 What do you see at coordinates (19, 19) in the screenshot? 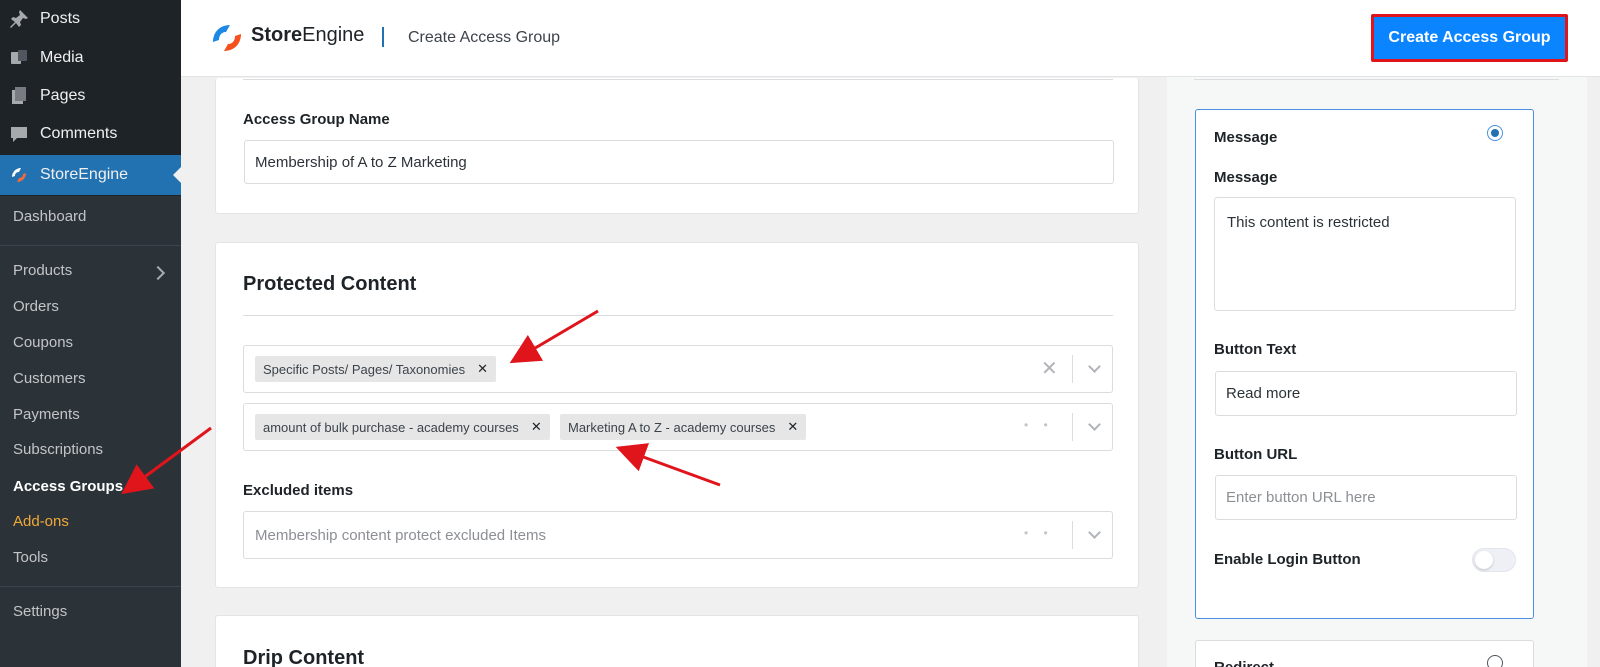
I see `pin-icon` at bounding box center [19, 19].